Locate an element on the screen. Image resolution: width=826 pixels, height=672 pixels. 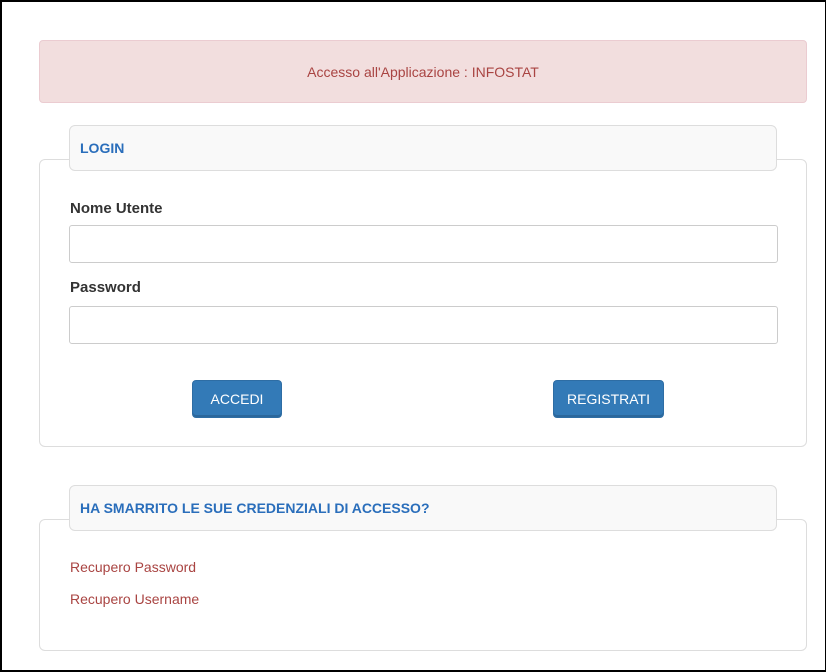
registrati-button: REGISTRATI is located at coordinates (608, 399).